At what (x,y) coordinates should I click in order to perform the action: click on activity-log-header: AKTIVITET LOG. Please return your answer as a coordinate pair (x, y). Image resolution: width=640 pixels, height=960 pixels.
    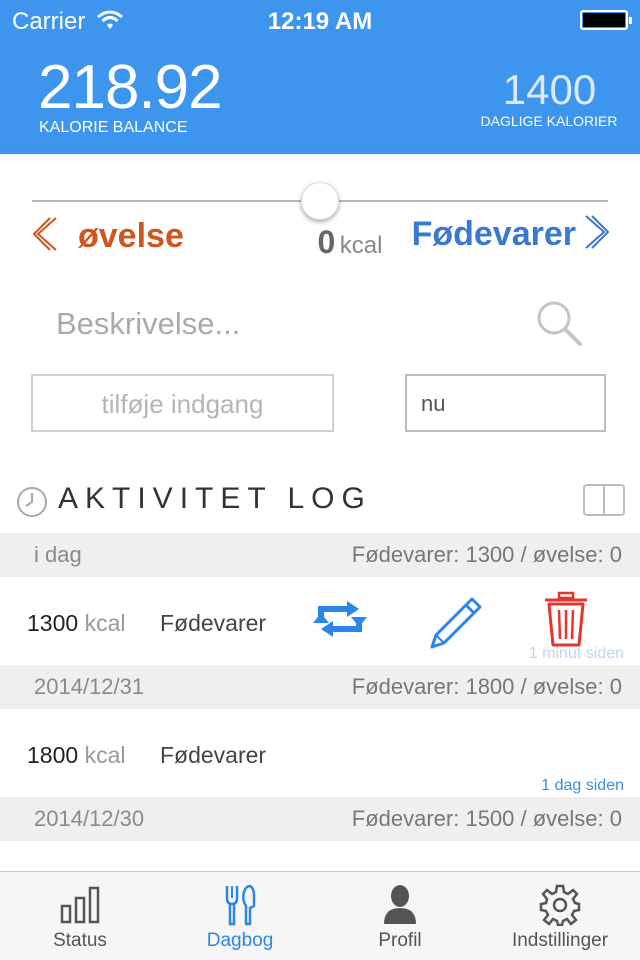
    Looking at the image, I should click on (320, 501).